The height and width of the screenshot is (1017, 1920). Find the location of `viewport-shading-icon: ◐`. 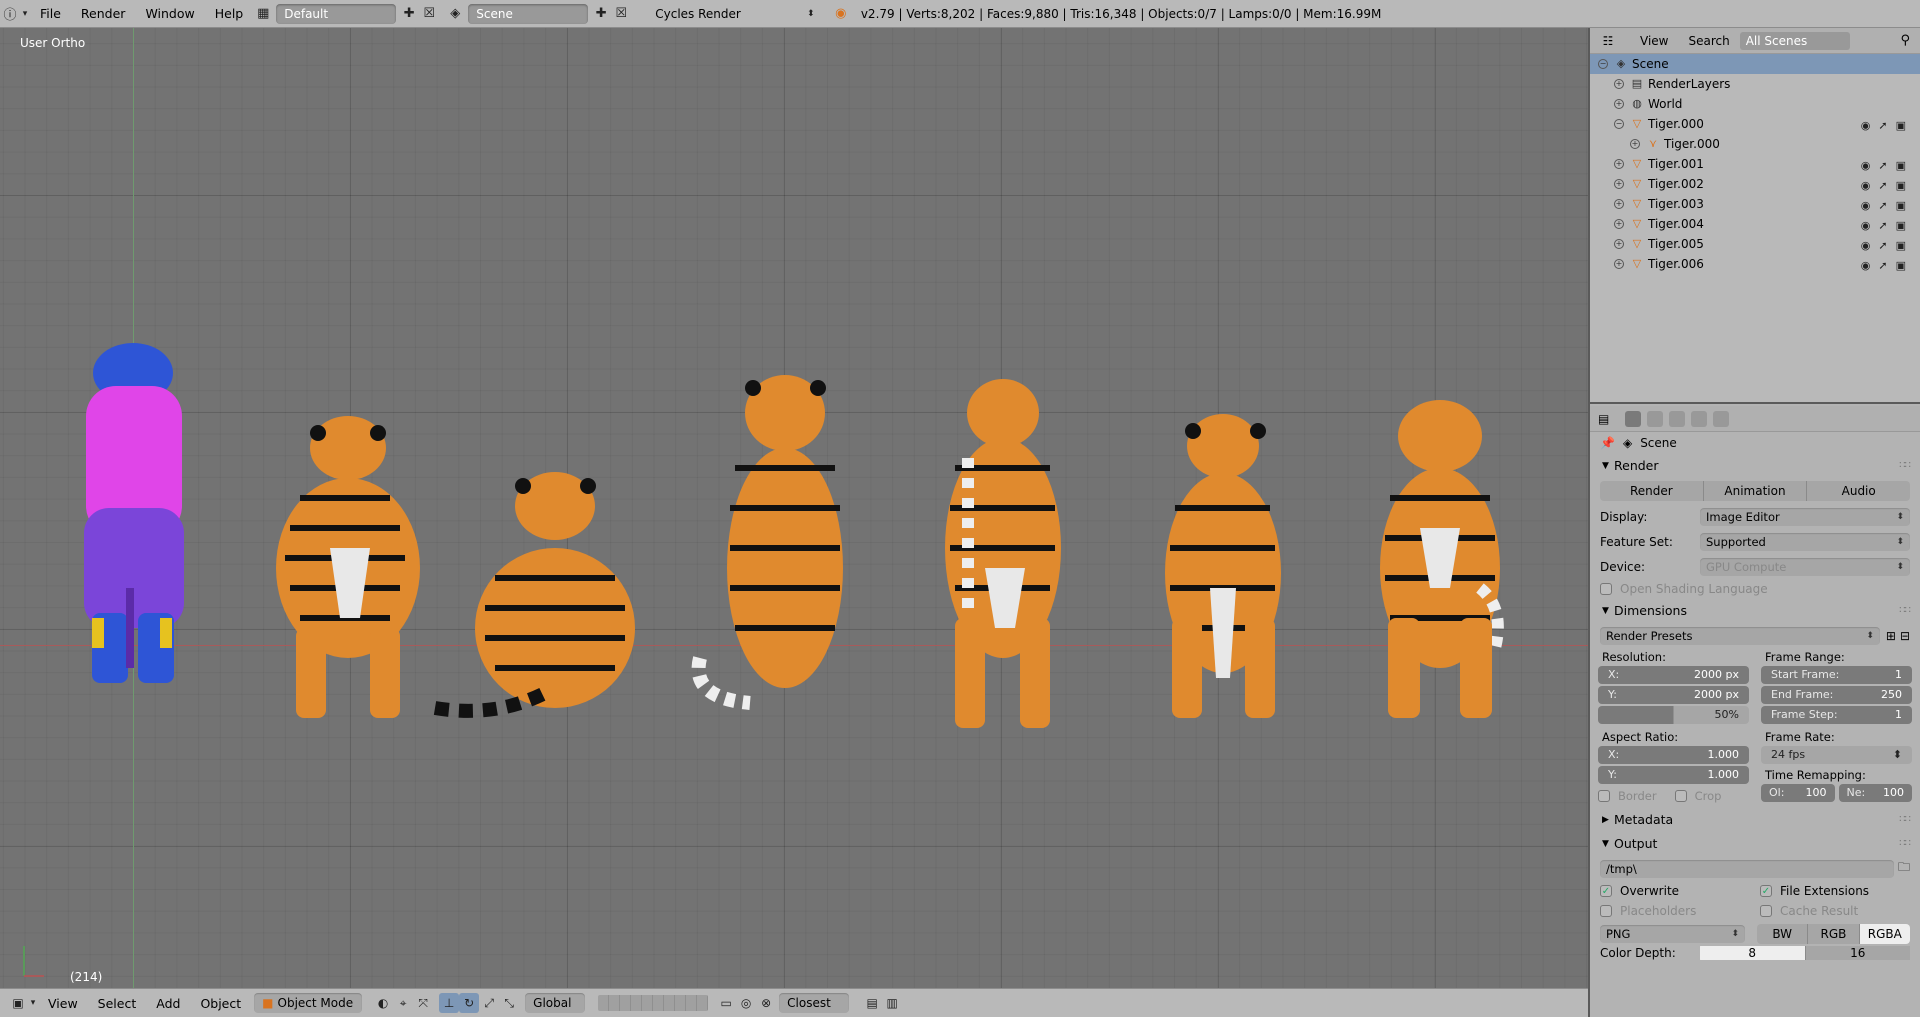

viewport-shading-icon: ◐ is located at coordinates (383, 1003).